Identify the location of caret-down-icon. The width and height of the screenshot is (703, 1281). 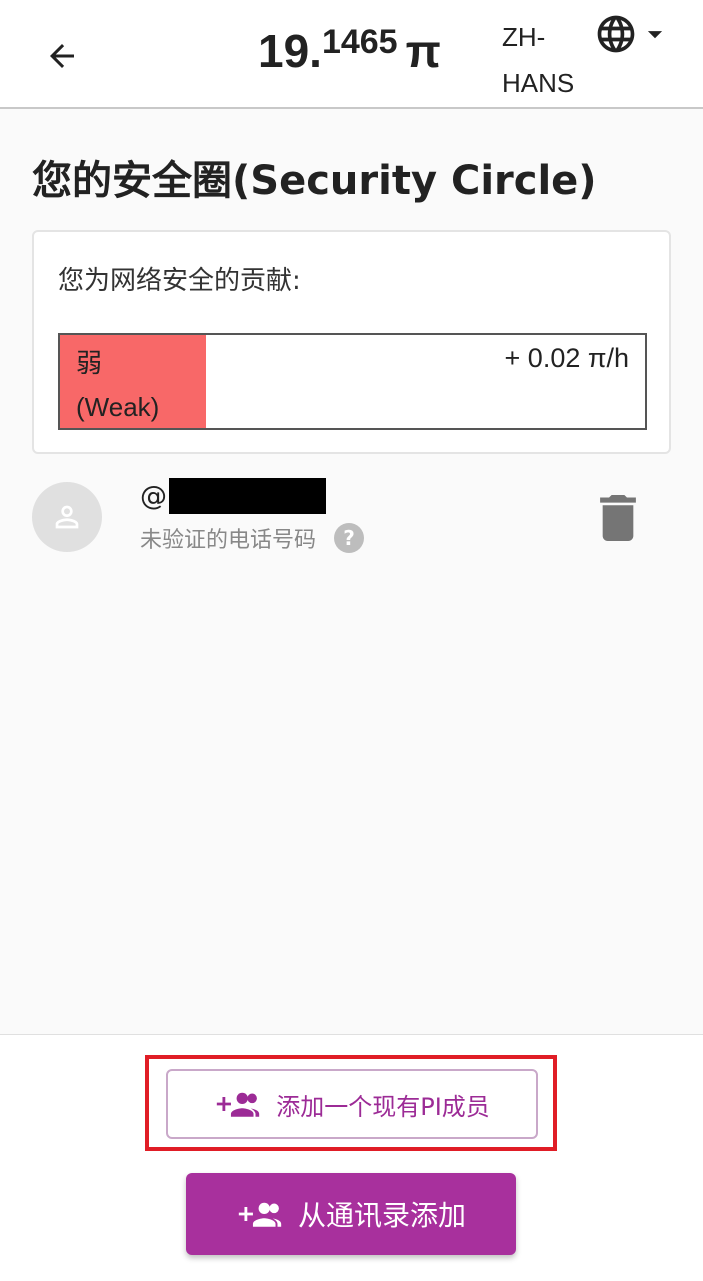
(655, 35).